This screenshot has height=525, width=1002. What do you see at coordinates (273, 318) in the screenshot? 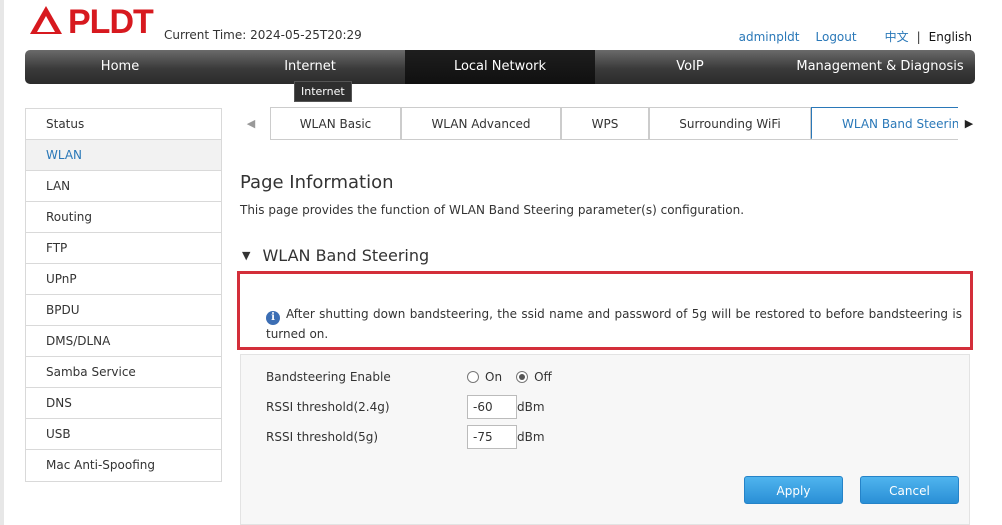
I see `info-icon: i` at bounding box center [273, 318].